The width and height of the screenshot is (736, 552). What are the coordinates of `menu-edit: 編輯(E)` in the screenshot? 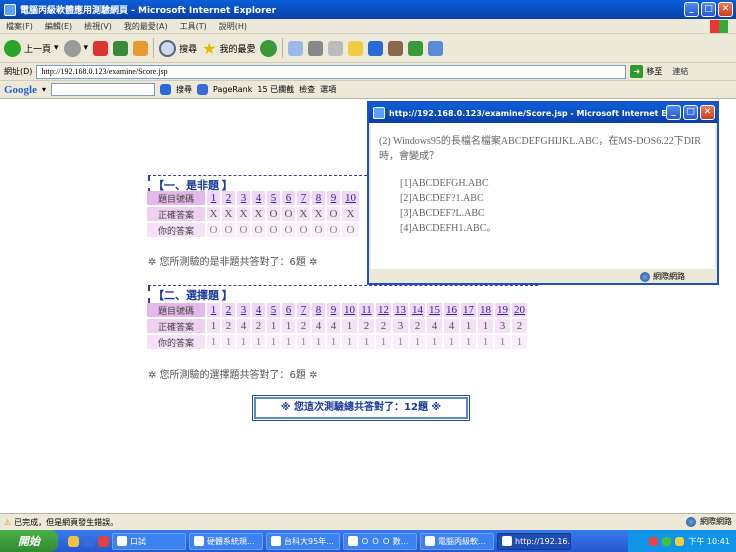 It's located at (58, 26).